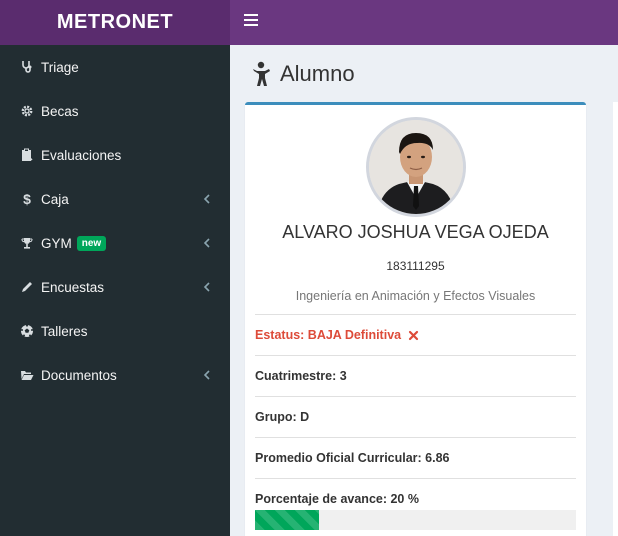 The width and height of the screenshot is (618, 536). I want to click on sidebar-item-label: Caja, so click(55, 199).